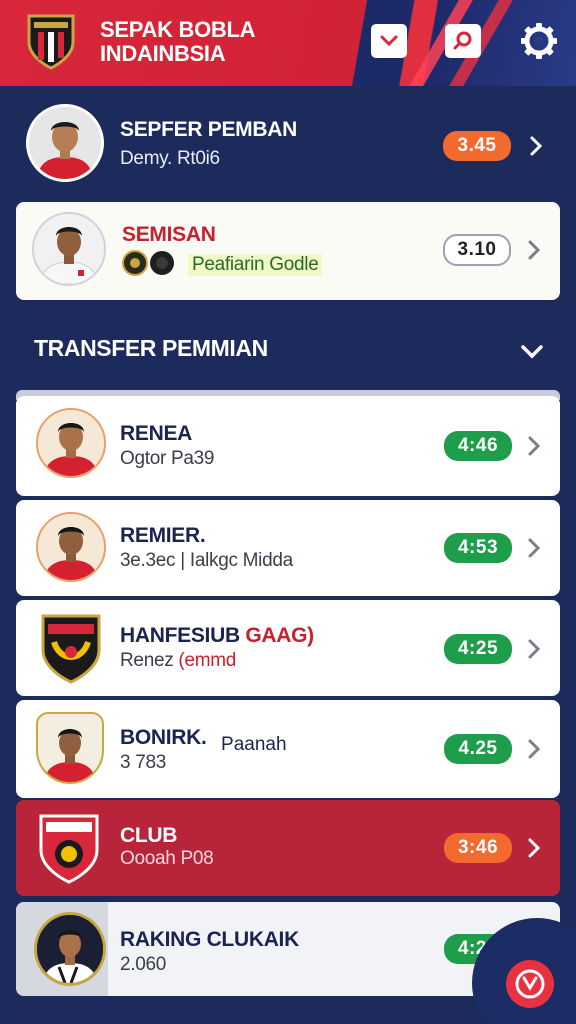 This screenshot has height=1024, width=576. Describe the element at coordinates (163, 535) in the screenshot. I see `player-name: REMIER.` at that location.